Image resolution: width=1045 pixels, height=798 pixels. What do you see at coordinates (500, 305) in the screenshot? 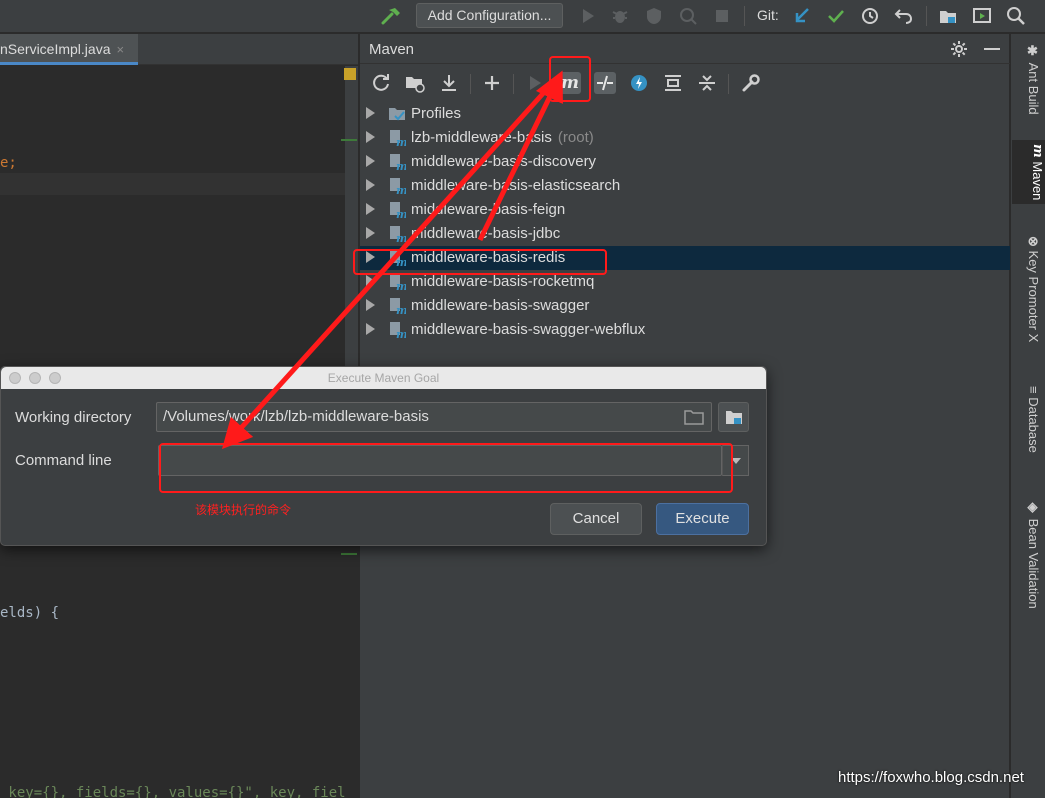
I see `tree-row-label: middleware-basis-swagger` at bounding box center [500, 305].